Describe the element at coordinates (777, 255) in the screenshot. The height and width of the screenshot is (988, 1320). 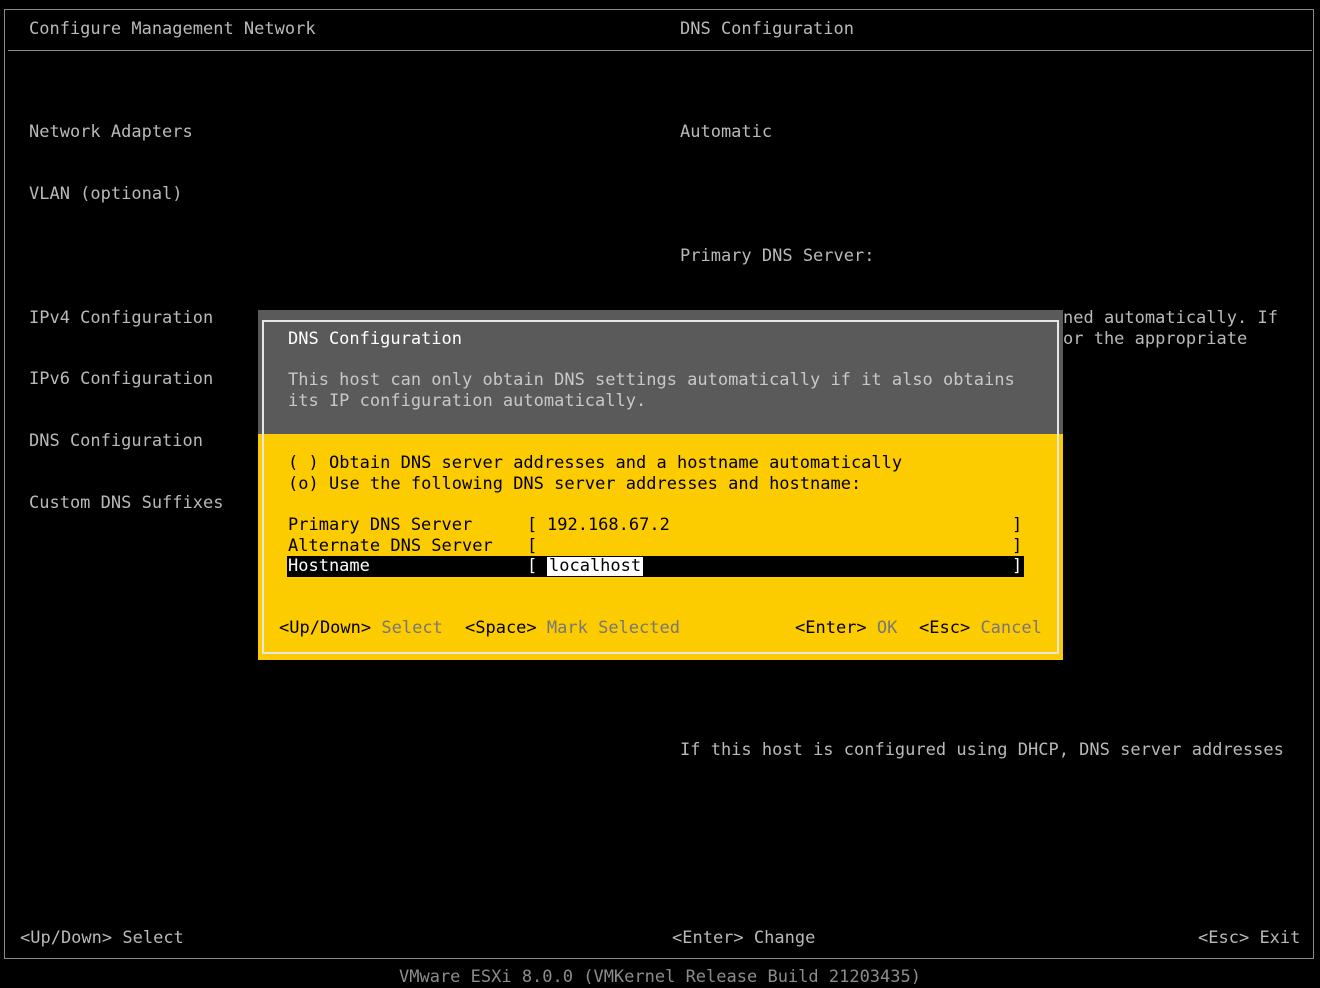
I see `primary-dns-label: Primary DNS Server:` at that location.